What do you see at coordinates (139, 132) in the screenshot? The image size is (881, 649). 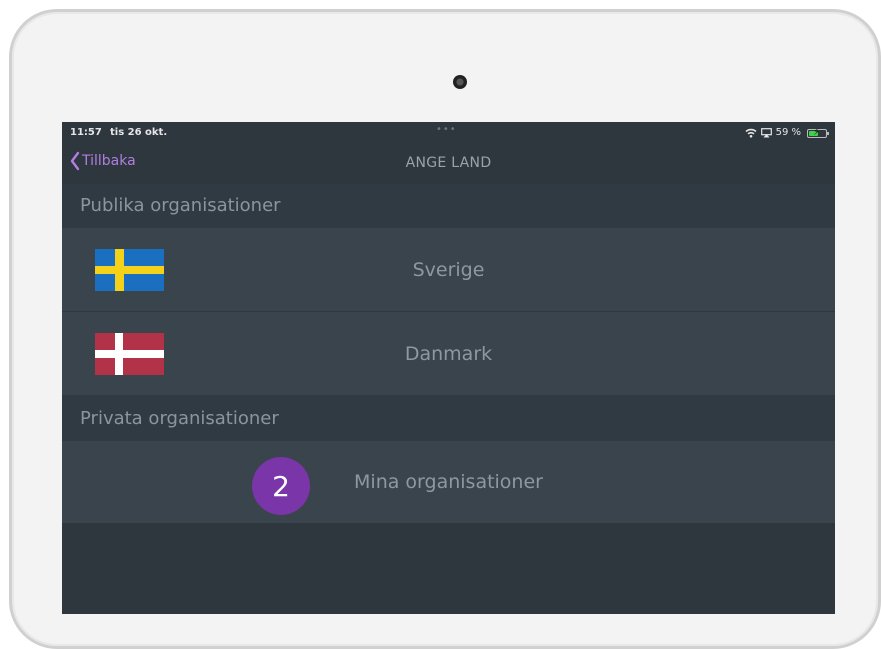 I see `status-date: tis 26 okt.` at bounding box center [139, 132].